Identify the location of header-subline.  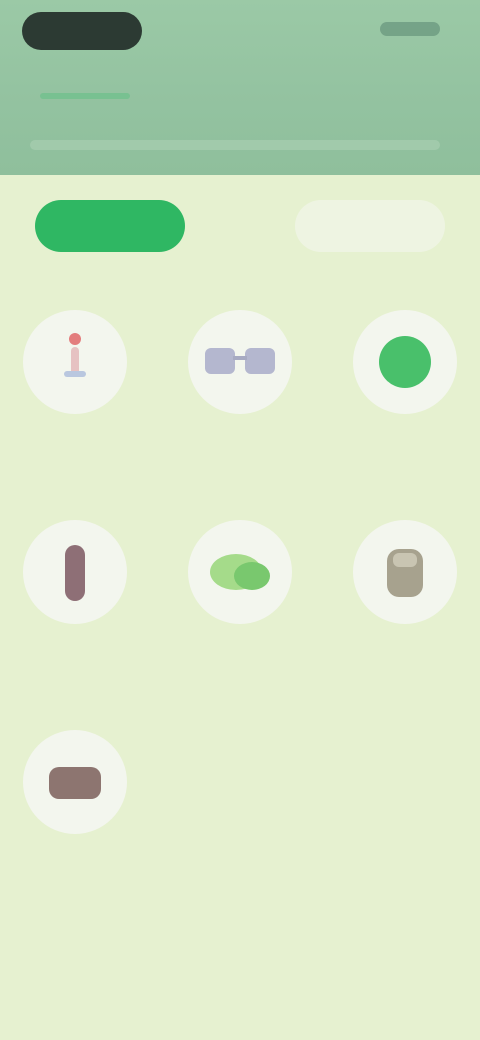
(235, 145).